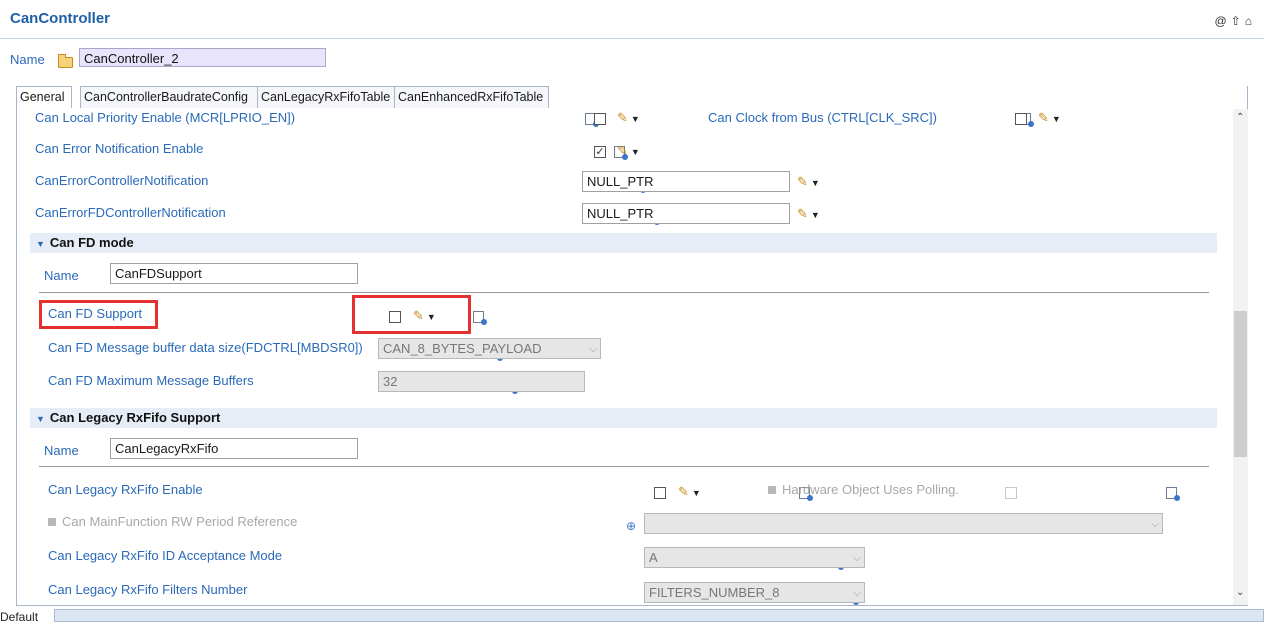  I want to click on header-divider, so click(632, 38).